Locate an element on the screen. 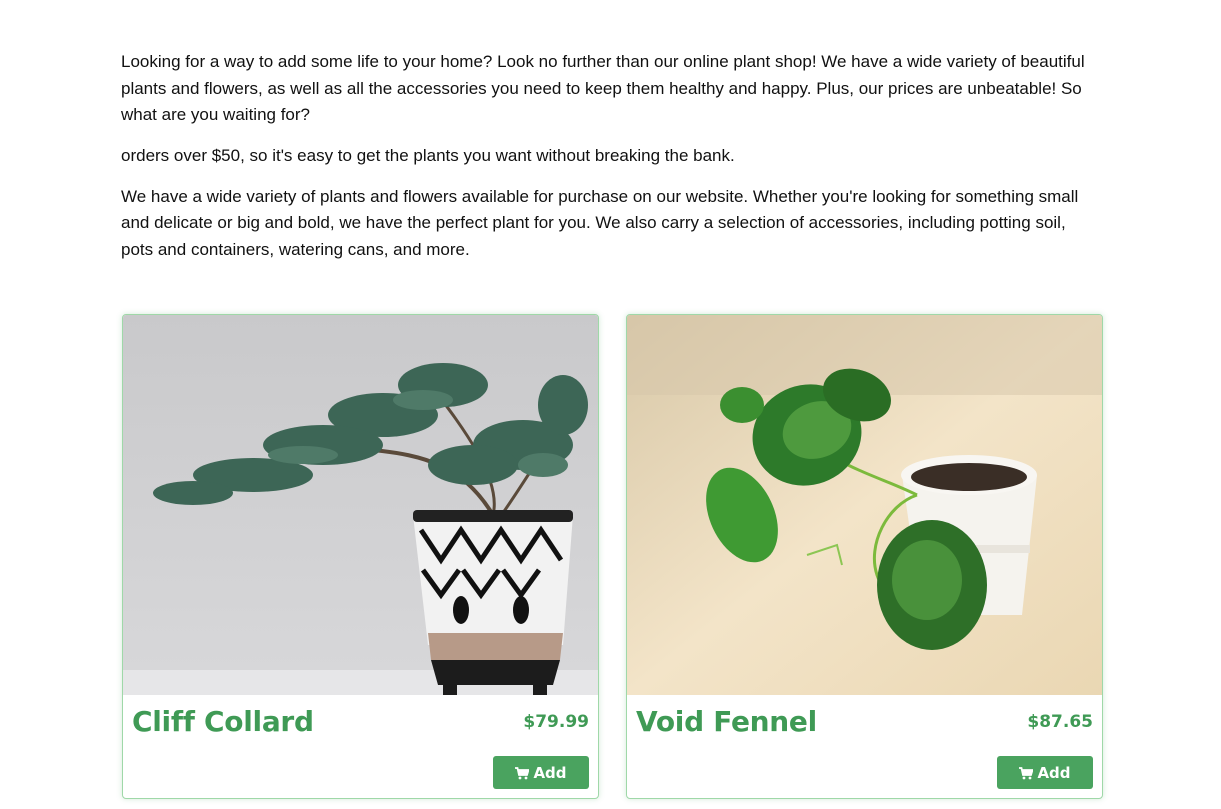  product-name: Cliff Collard is located at coordinates (223, 721).